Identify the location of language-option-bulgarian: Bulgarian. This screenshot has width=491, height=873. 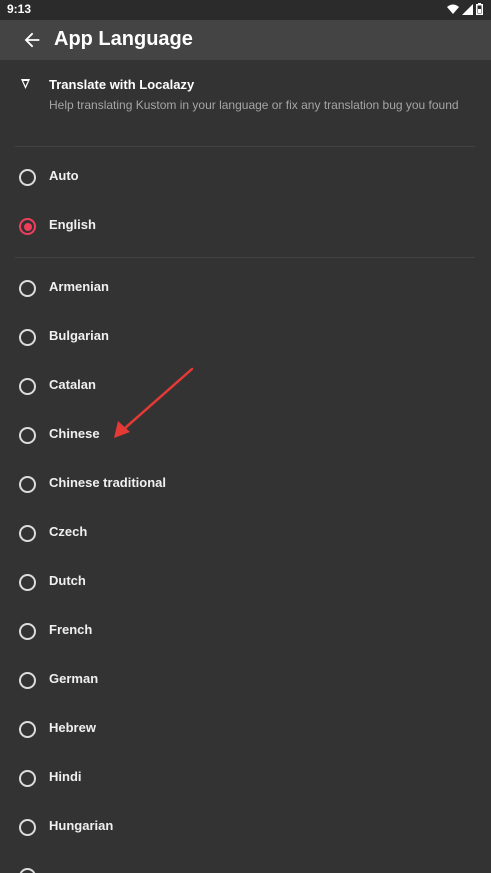
(245, 337).